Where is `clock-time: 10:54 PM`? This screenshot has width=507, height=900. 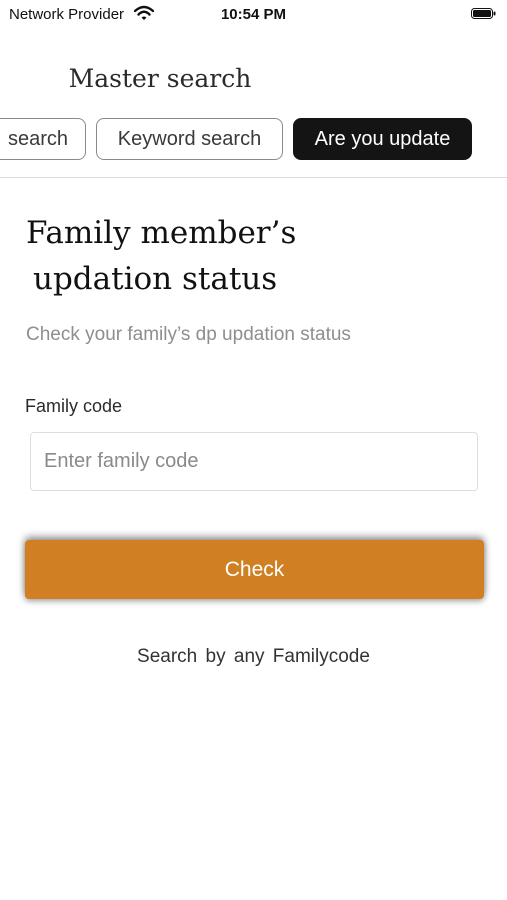 clock-time: 10:54 PM is located at coordinates (253, 14).